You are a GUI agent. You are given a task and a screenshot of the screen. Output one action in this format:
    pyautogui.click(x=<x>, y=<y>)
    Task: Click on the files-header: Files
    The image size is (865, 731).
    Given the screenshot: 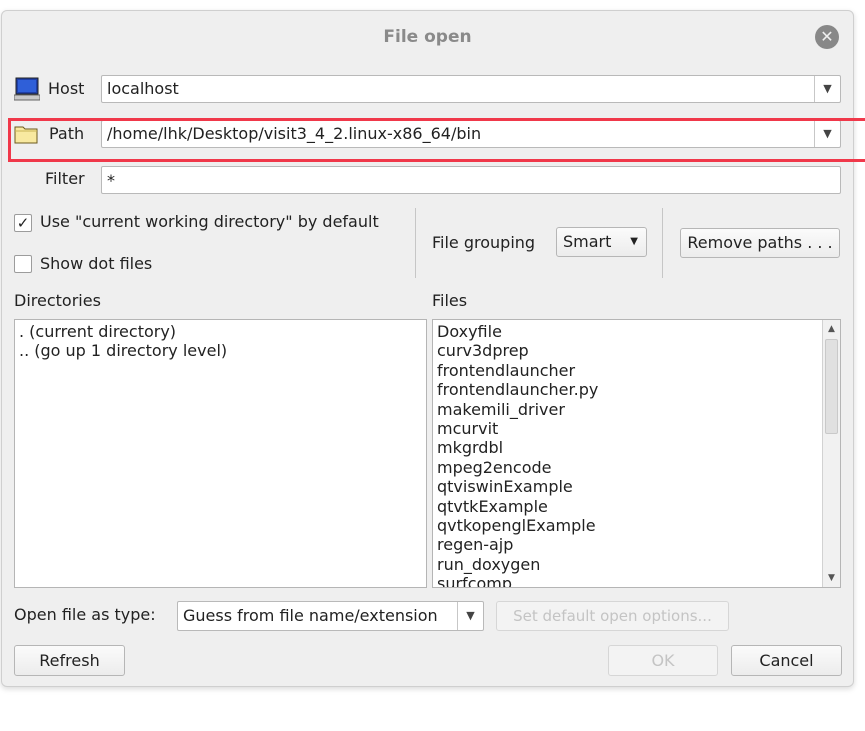 What is the action you would take?
    pyautogui.click(x=450, y=300)
    